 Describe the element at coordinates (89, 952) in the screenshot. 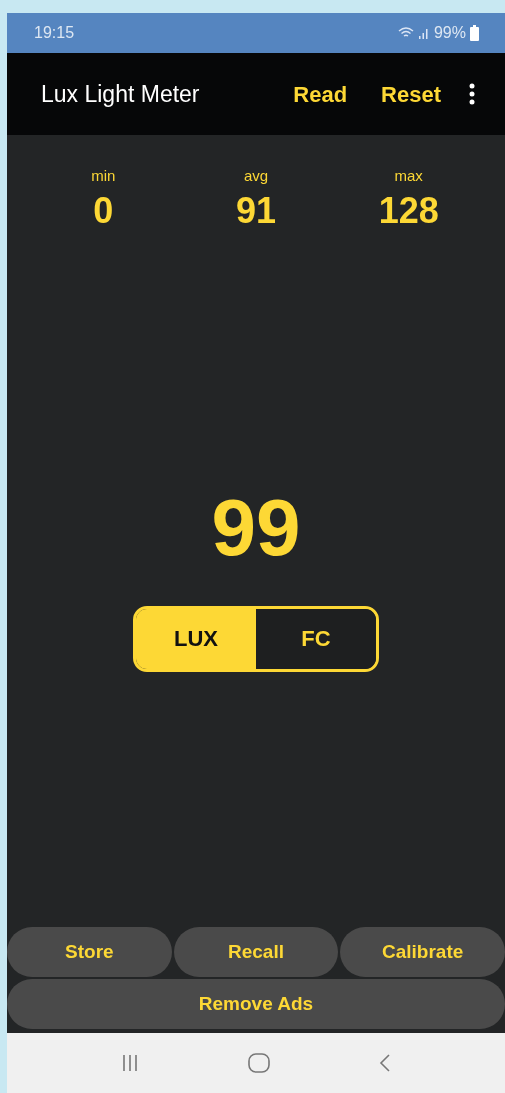

I see `action-button: Store` at that location.